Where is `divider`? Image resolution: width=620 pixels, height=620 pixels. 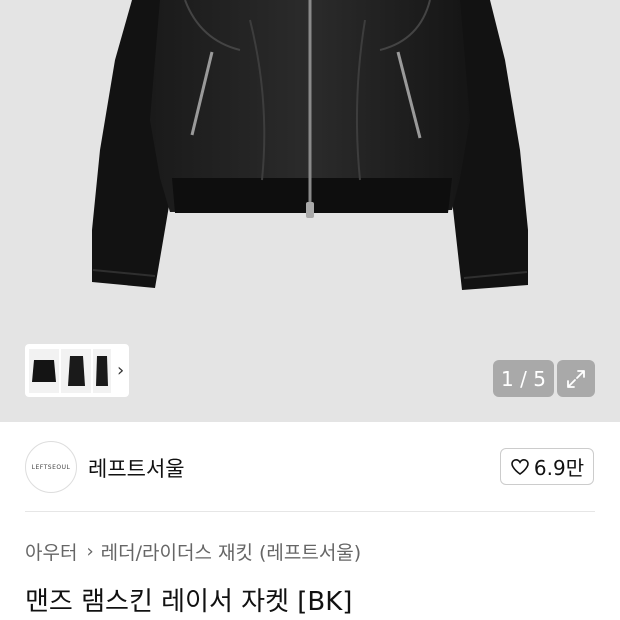
divider is located at coordinates (310, 511).